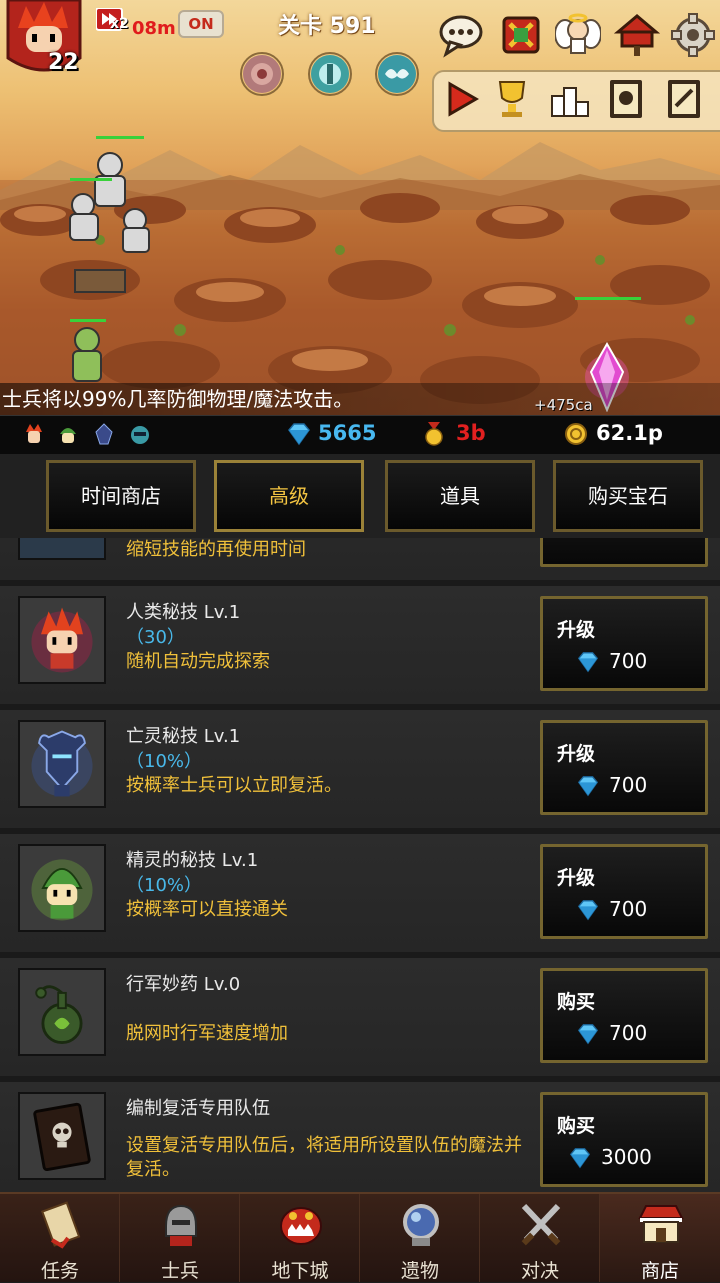  Describe the element at coordinates (327, 26) in the screenshot. I see `stage-label: 关卡 591` at that location.